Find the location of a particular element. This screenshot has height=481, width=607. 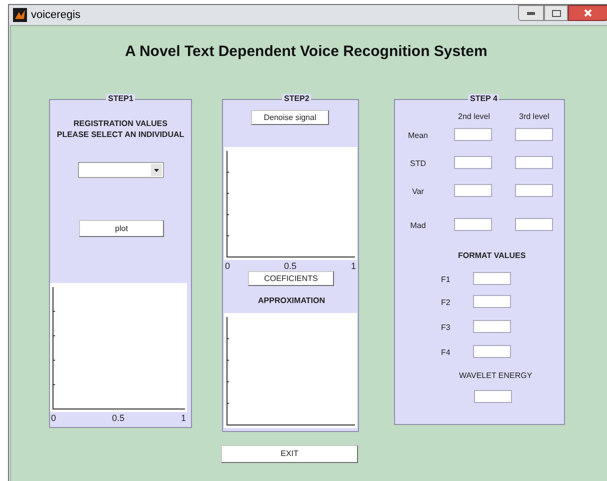

push-button: Denoise signal is located at coordinates (290, 117).